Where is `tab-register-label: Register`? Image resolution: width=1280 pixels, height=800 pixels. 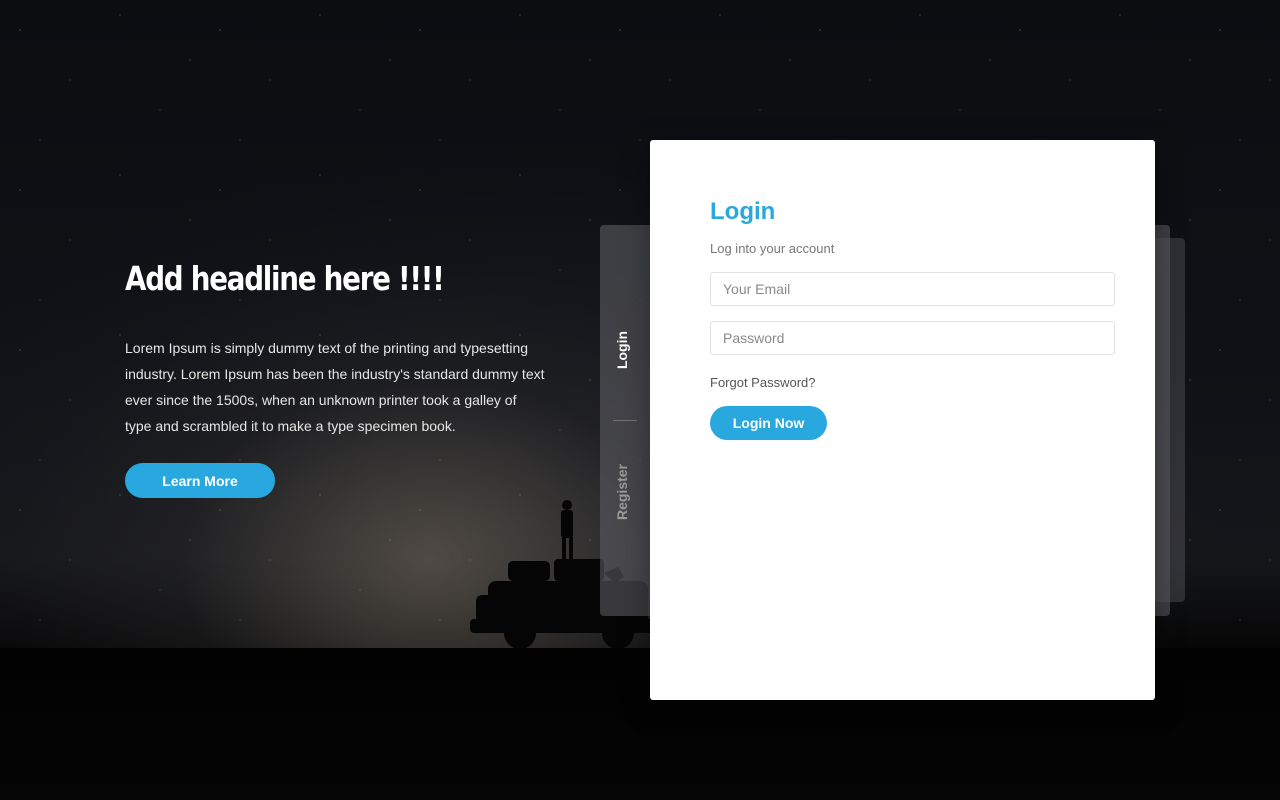
tab-register-label: Register is located at coordinates (622, 492).